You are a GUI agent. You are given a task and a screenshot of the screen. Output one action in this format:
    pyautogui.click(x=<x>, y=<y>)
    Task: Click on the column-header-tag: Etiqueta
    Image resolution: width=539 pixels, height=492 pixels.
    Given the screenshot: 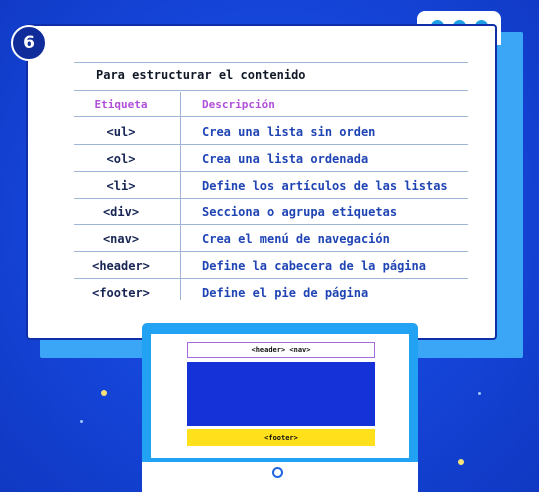 What is the action you would take?
    pyautogui.click(x=121, y=104)
    